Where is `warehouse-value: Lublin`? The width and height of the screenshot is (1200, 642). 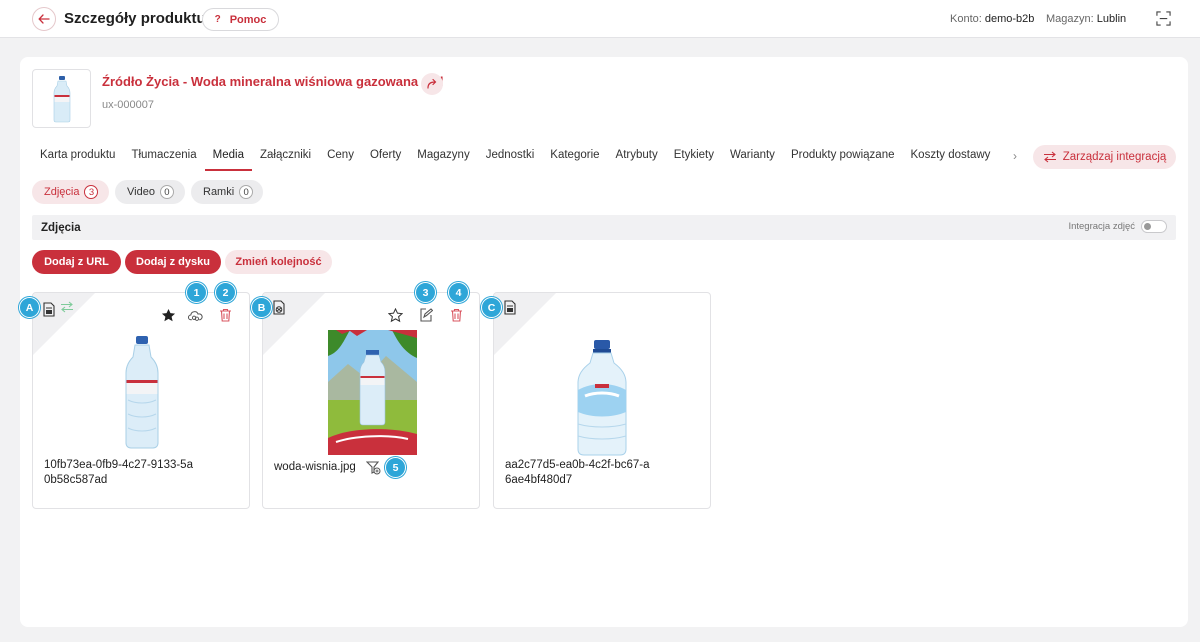 warehouse-value: Lublin is located at coordinates (1111, 19).